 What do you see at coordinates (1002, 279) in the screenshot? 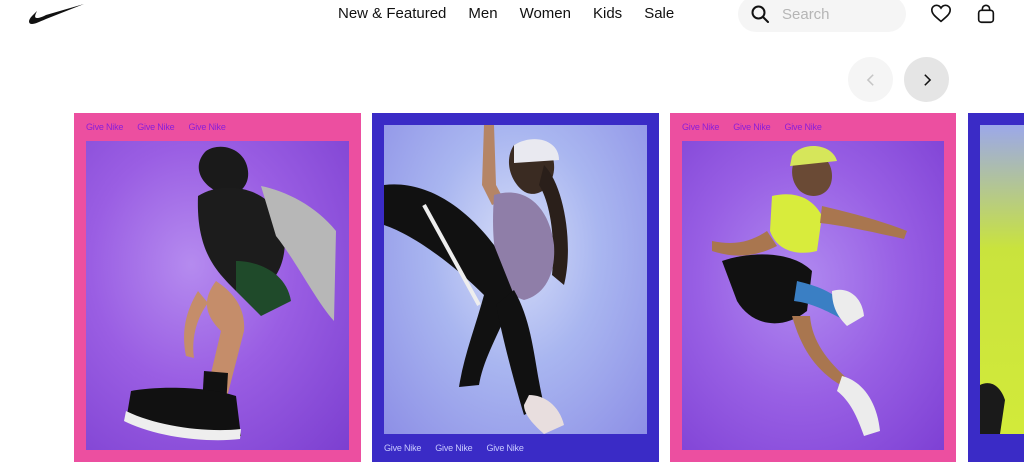
I see `card-photo` at bounding box center [1002, 279].